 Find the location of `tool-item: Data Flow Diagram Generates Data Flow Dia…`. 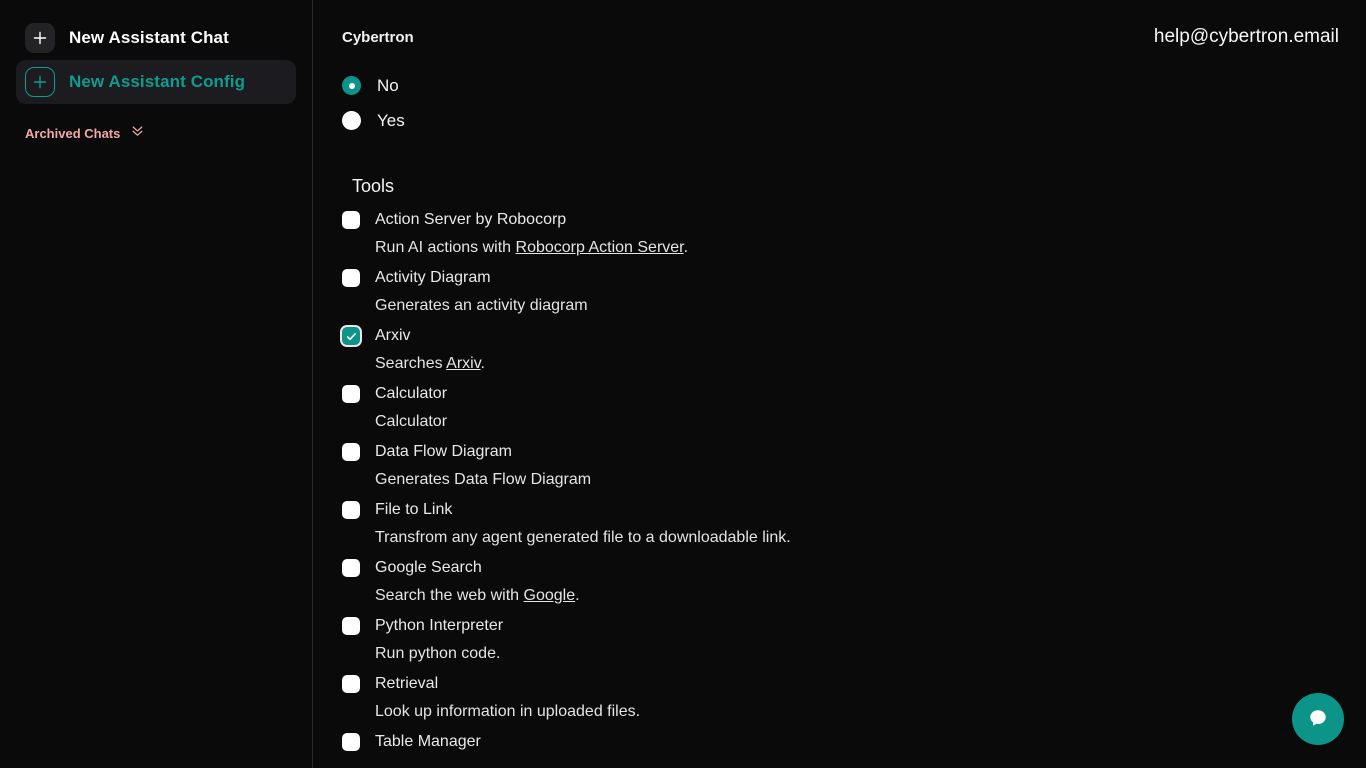

tool-item: Data Flow Diagram Generates Data Flow Dia… is located at coordinates (854, 464).